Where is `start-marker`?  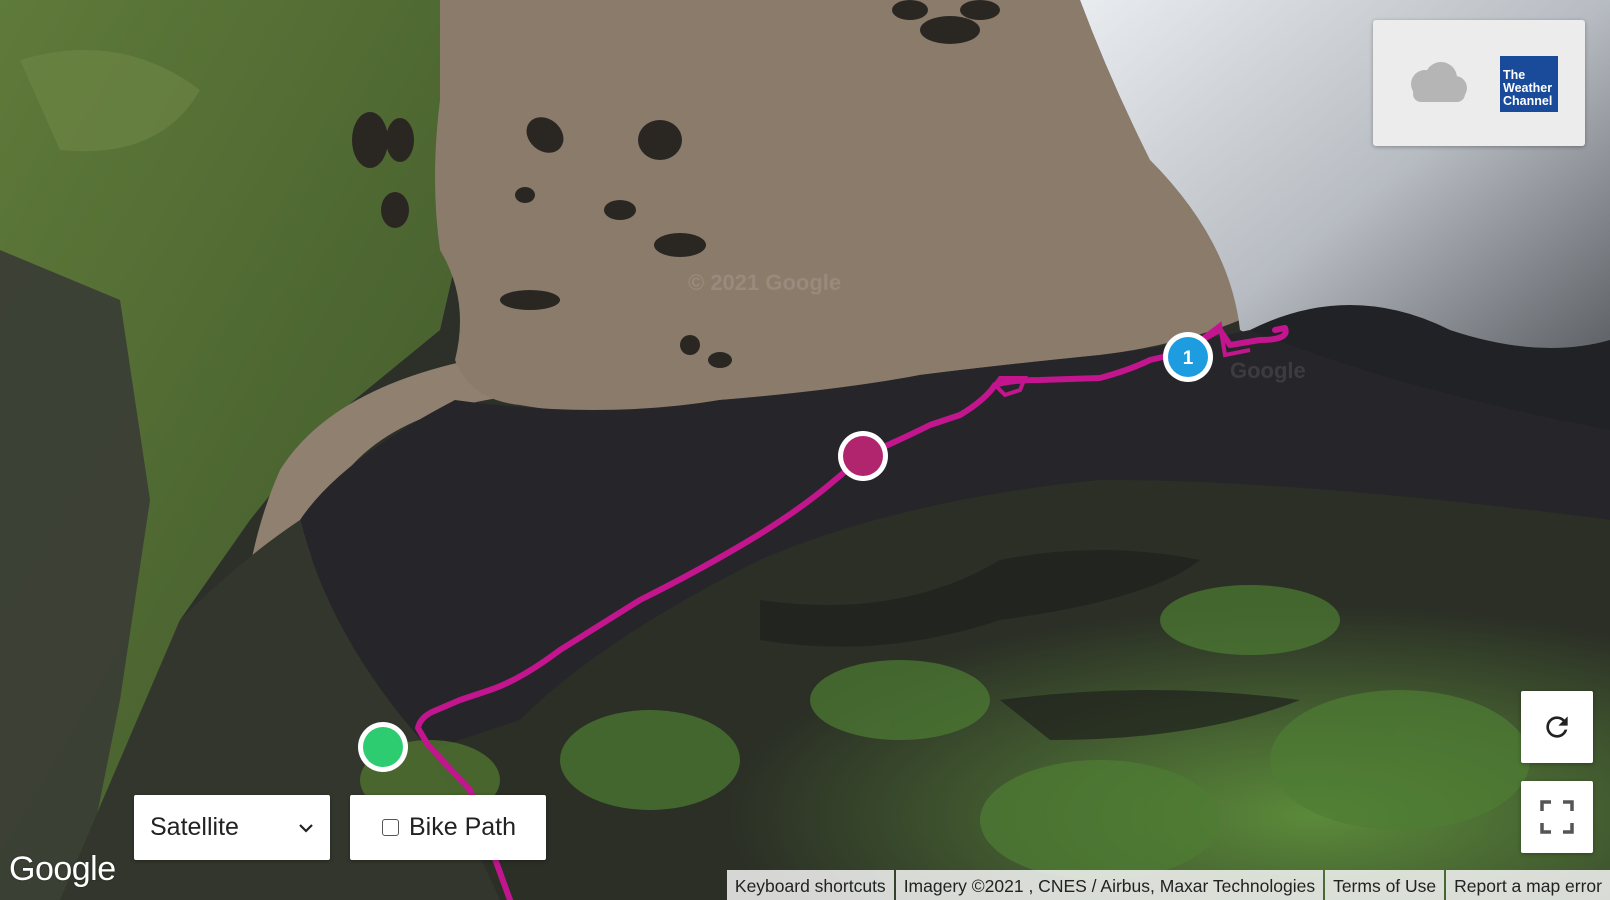 start-marker is located at coordinates (383, 747).